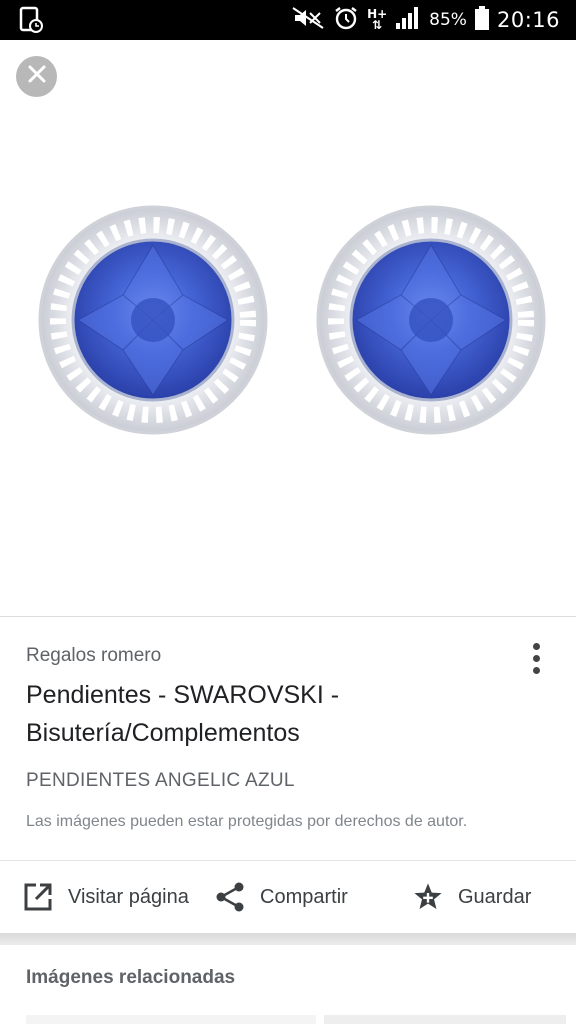 The height and width of the screenshot is (1024, 576). Describe the element at coordinates (494, 897) in the screenshot. I see `save-label: Guardar` at that location.